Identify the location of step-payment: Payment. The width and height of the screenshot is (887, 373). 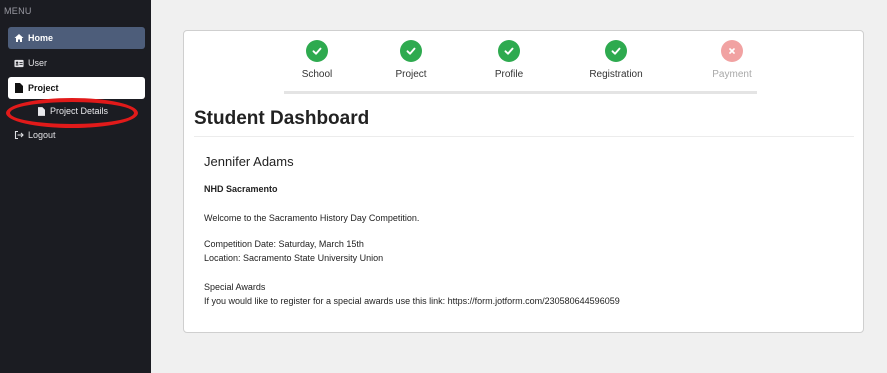
(732, 60).